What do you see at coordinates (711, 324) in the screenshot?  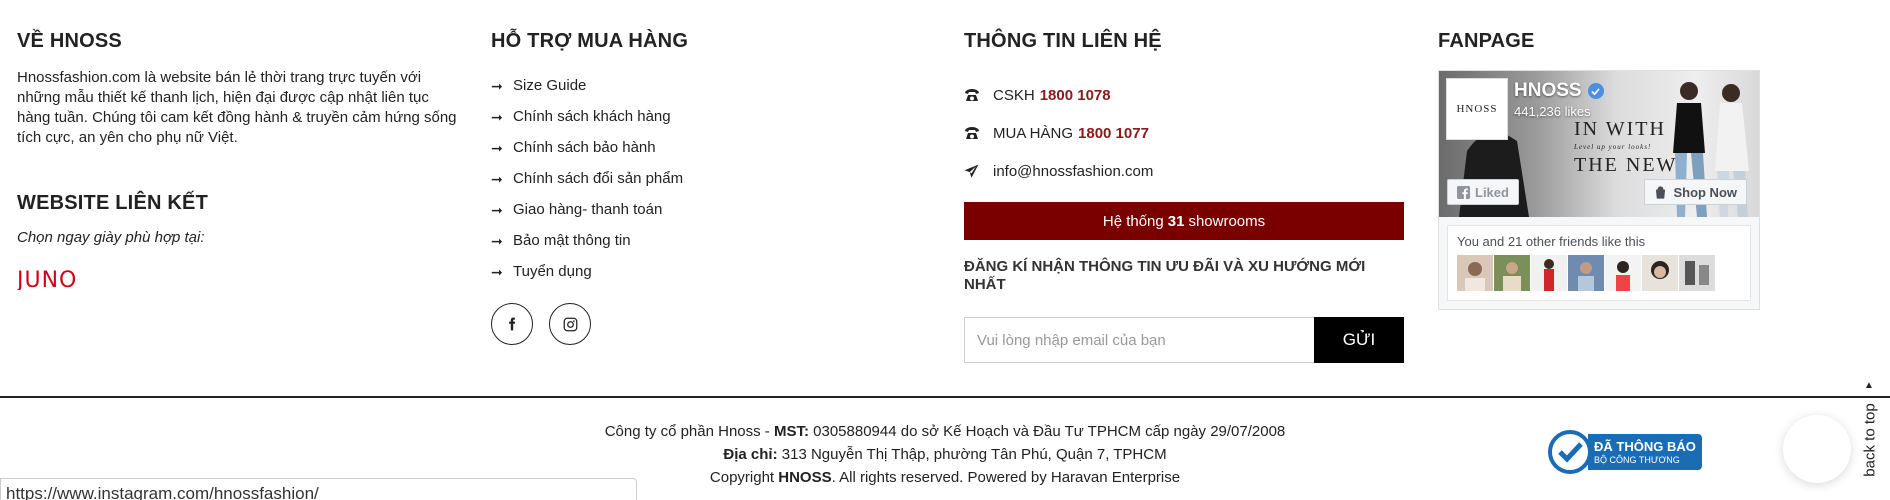 I see `social-links` at bounding box center [711, 324].